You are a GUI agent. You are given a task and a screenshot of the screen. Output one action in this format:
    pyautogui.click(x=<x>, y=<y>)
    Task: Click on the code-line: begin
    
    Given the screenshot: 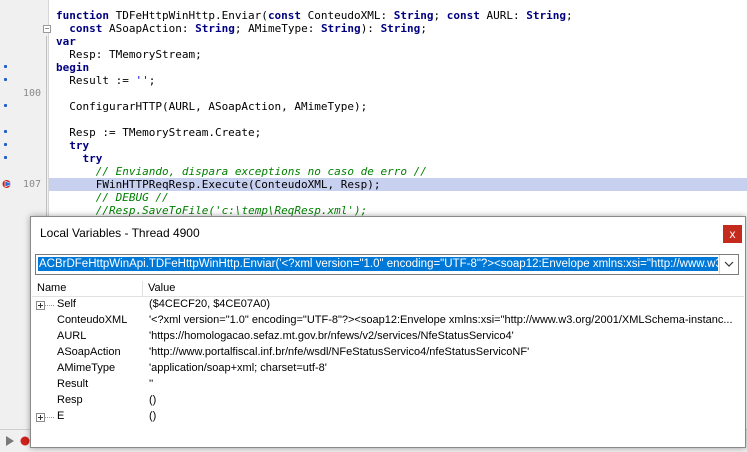 What is the action you would take?
    pyautogui.click(x=72, y=67)
    